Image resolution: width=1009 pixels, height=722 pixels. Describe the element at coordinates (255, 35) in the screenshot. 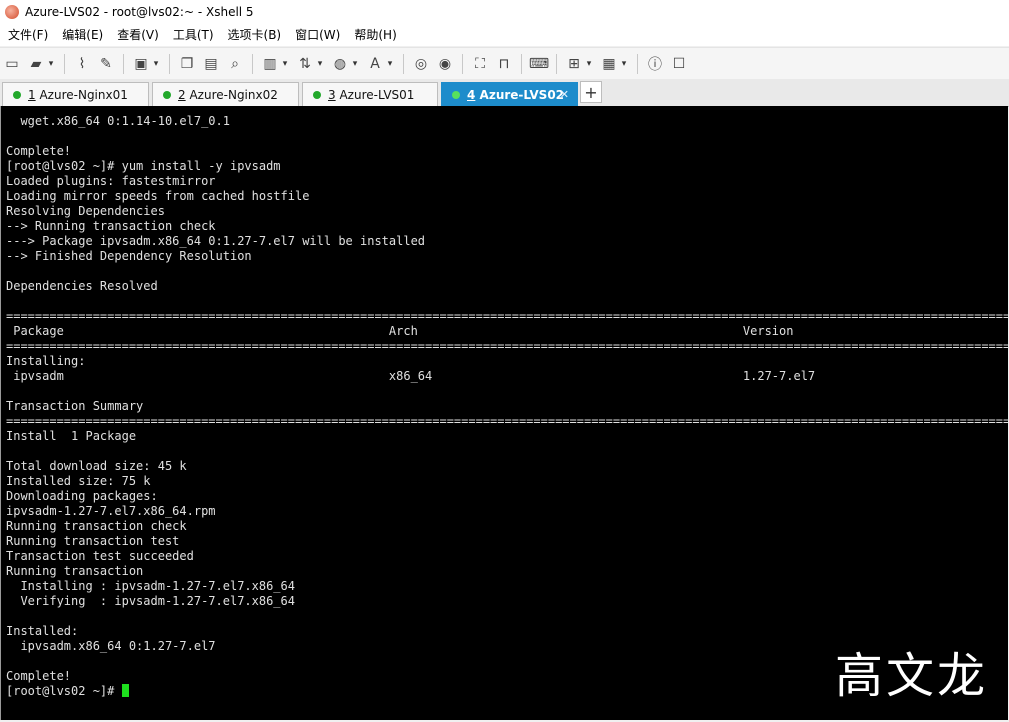

I see `menu-tabs: 选项卡(B)` at that location.